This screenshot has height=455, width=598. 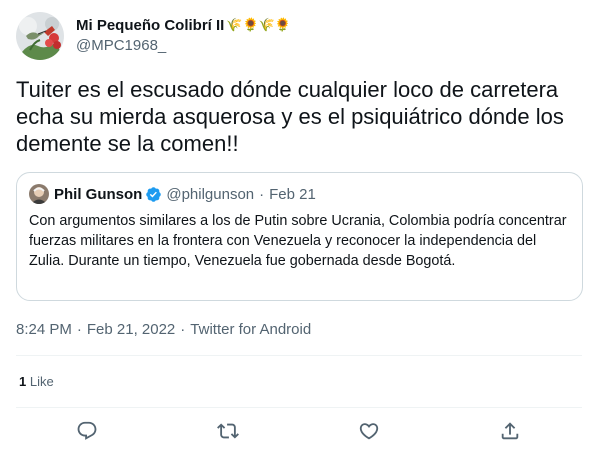 I want to click on portrait-avatar-icon, so click(x=39, y=194).